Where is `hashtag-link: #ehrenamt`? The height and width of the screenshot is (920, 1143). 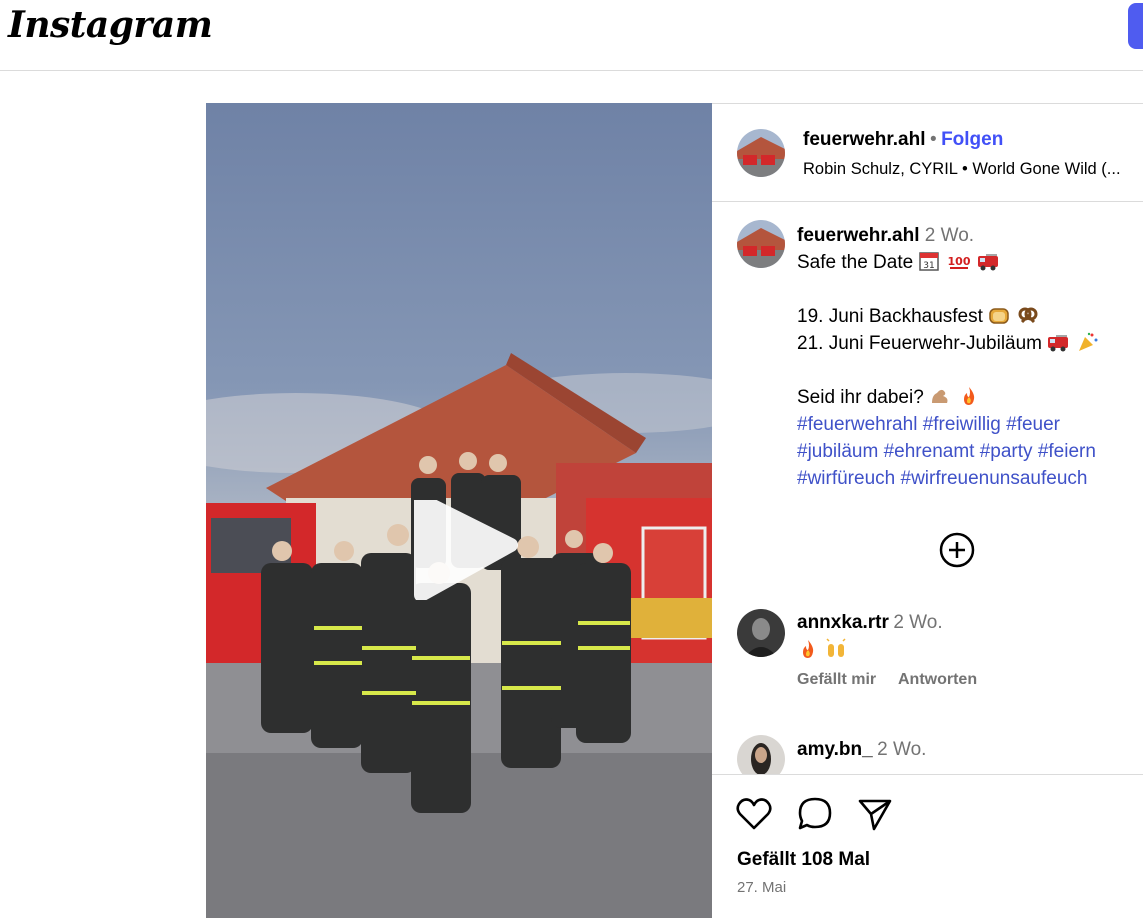 hashtag-link: #ehrenamt is located at coordinates (929, 451).